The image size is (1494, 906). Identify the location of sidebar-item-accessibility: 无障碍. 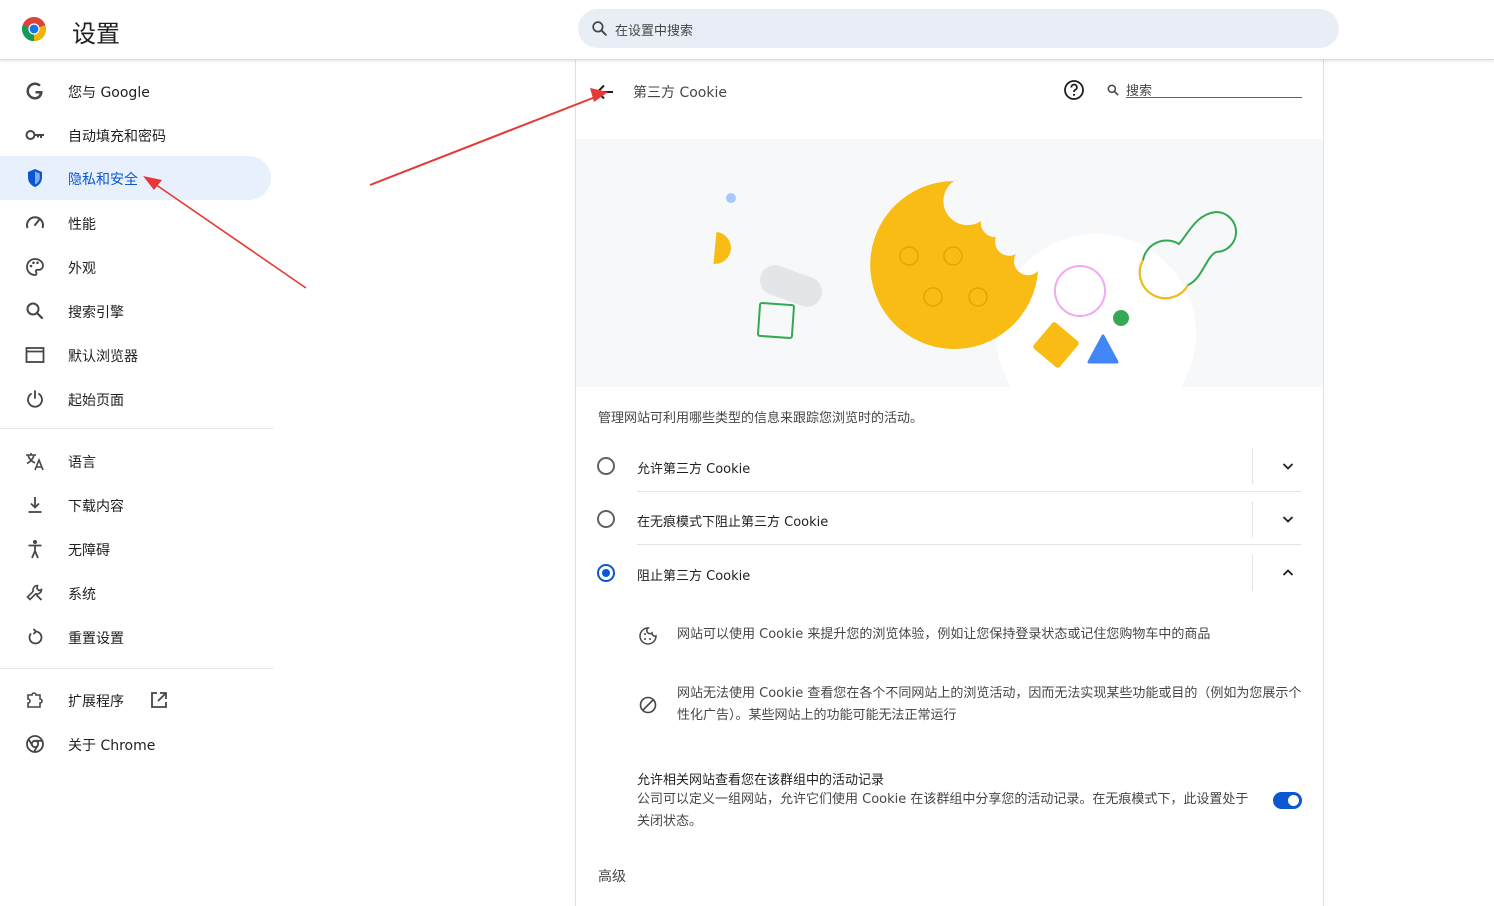
(135, 549).